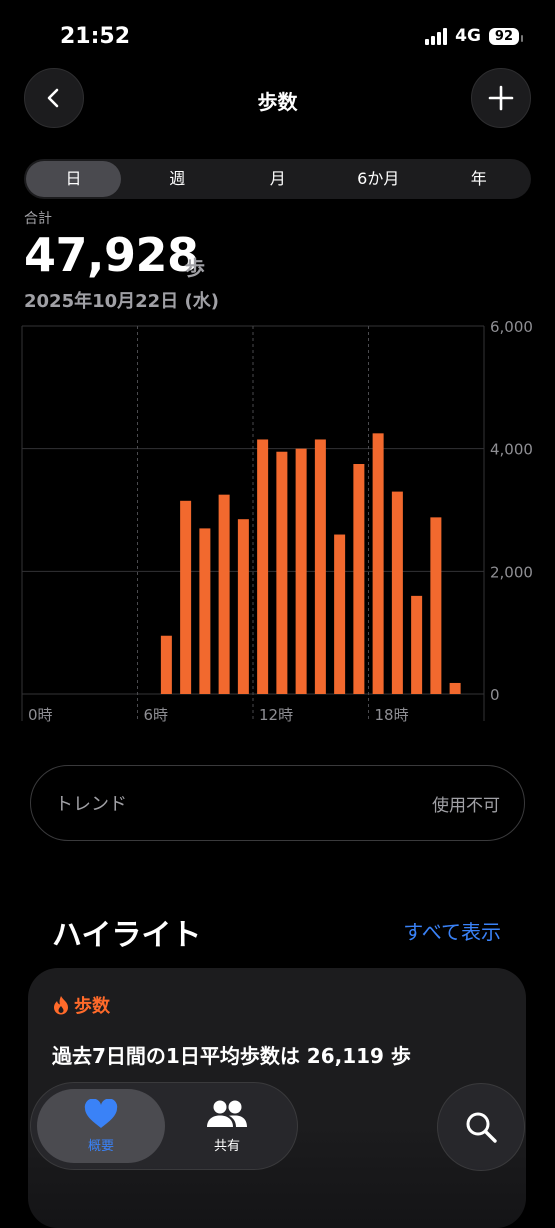 The height and width of the screenshot is (1228, 555). I want to click on highlight-category: 歩数, so click(81, 1005).